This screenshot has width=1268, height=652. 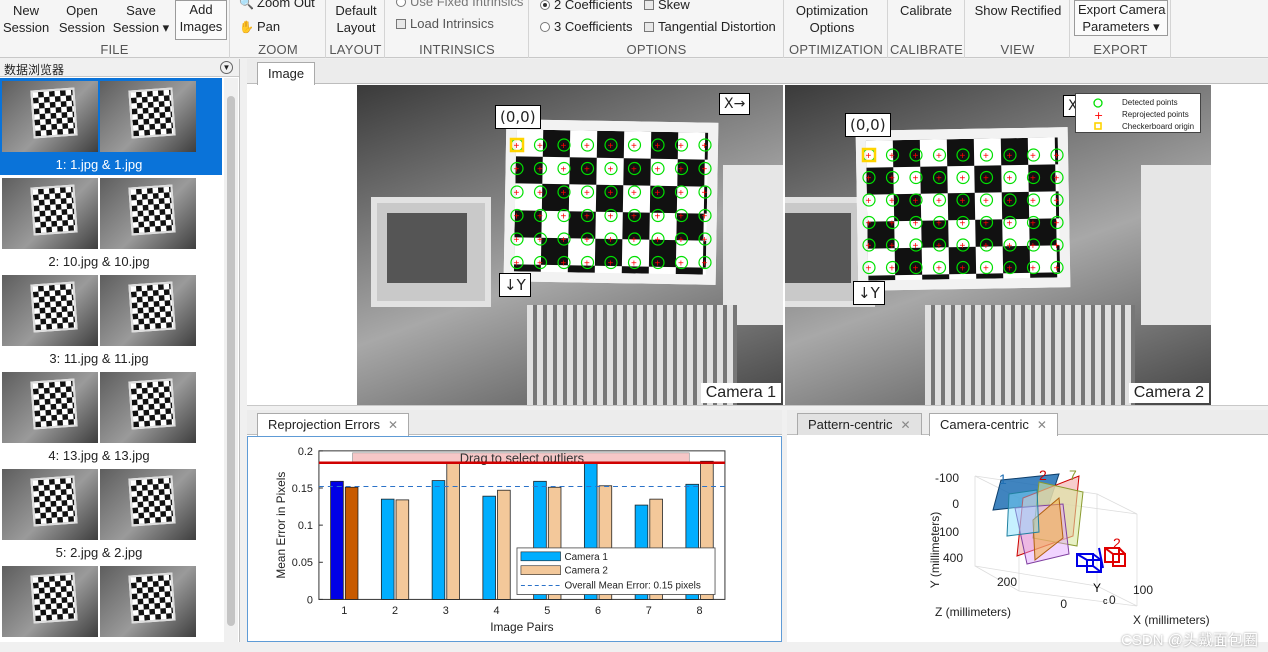 I want to click on bar-camera1, so click(x=387, y=549).